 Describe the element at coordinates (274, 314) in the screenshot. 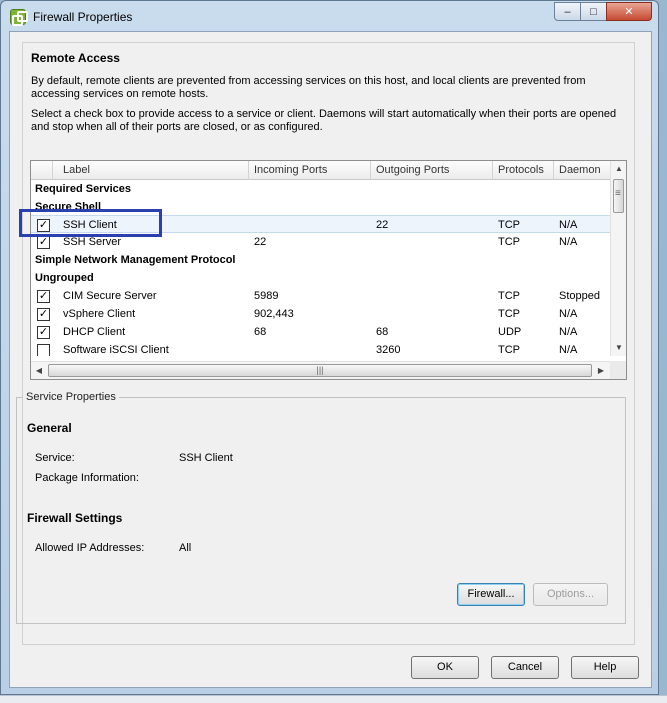

I see `cell-incoming: 902,443` at that location.